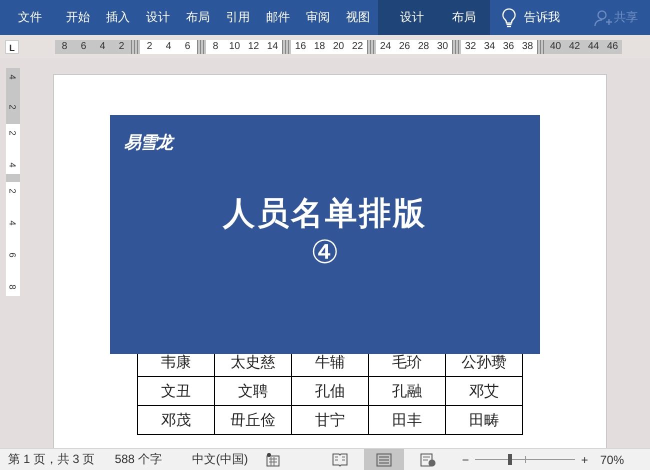 The width and height of the screenshot is (650, 470). What do you see at coordinates (428, 459) in the screenshot?
I see `web-layout-icon` at bounding box center [428, 459].